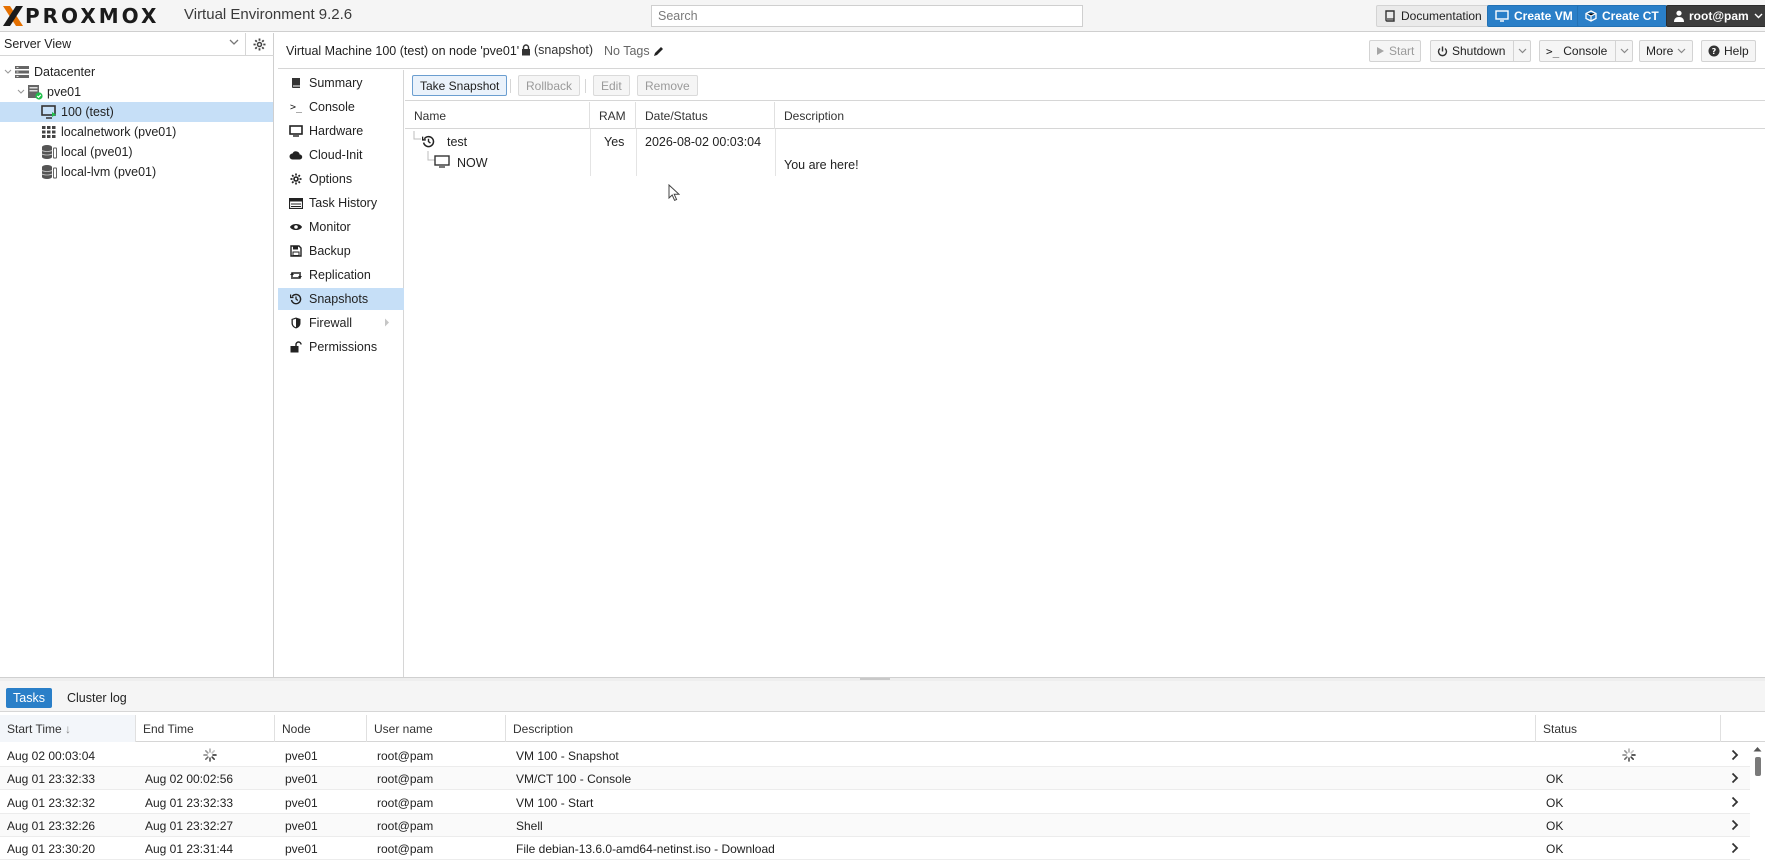  Describe the element at coordinates (321, 728) in the screenshot. I see `column-header-node: Node` at that location.